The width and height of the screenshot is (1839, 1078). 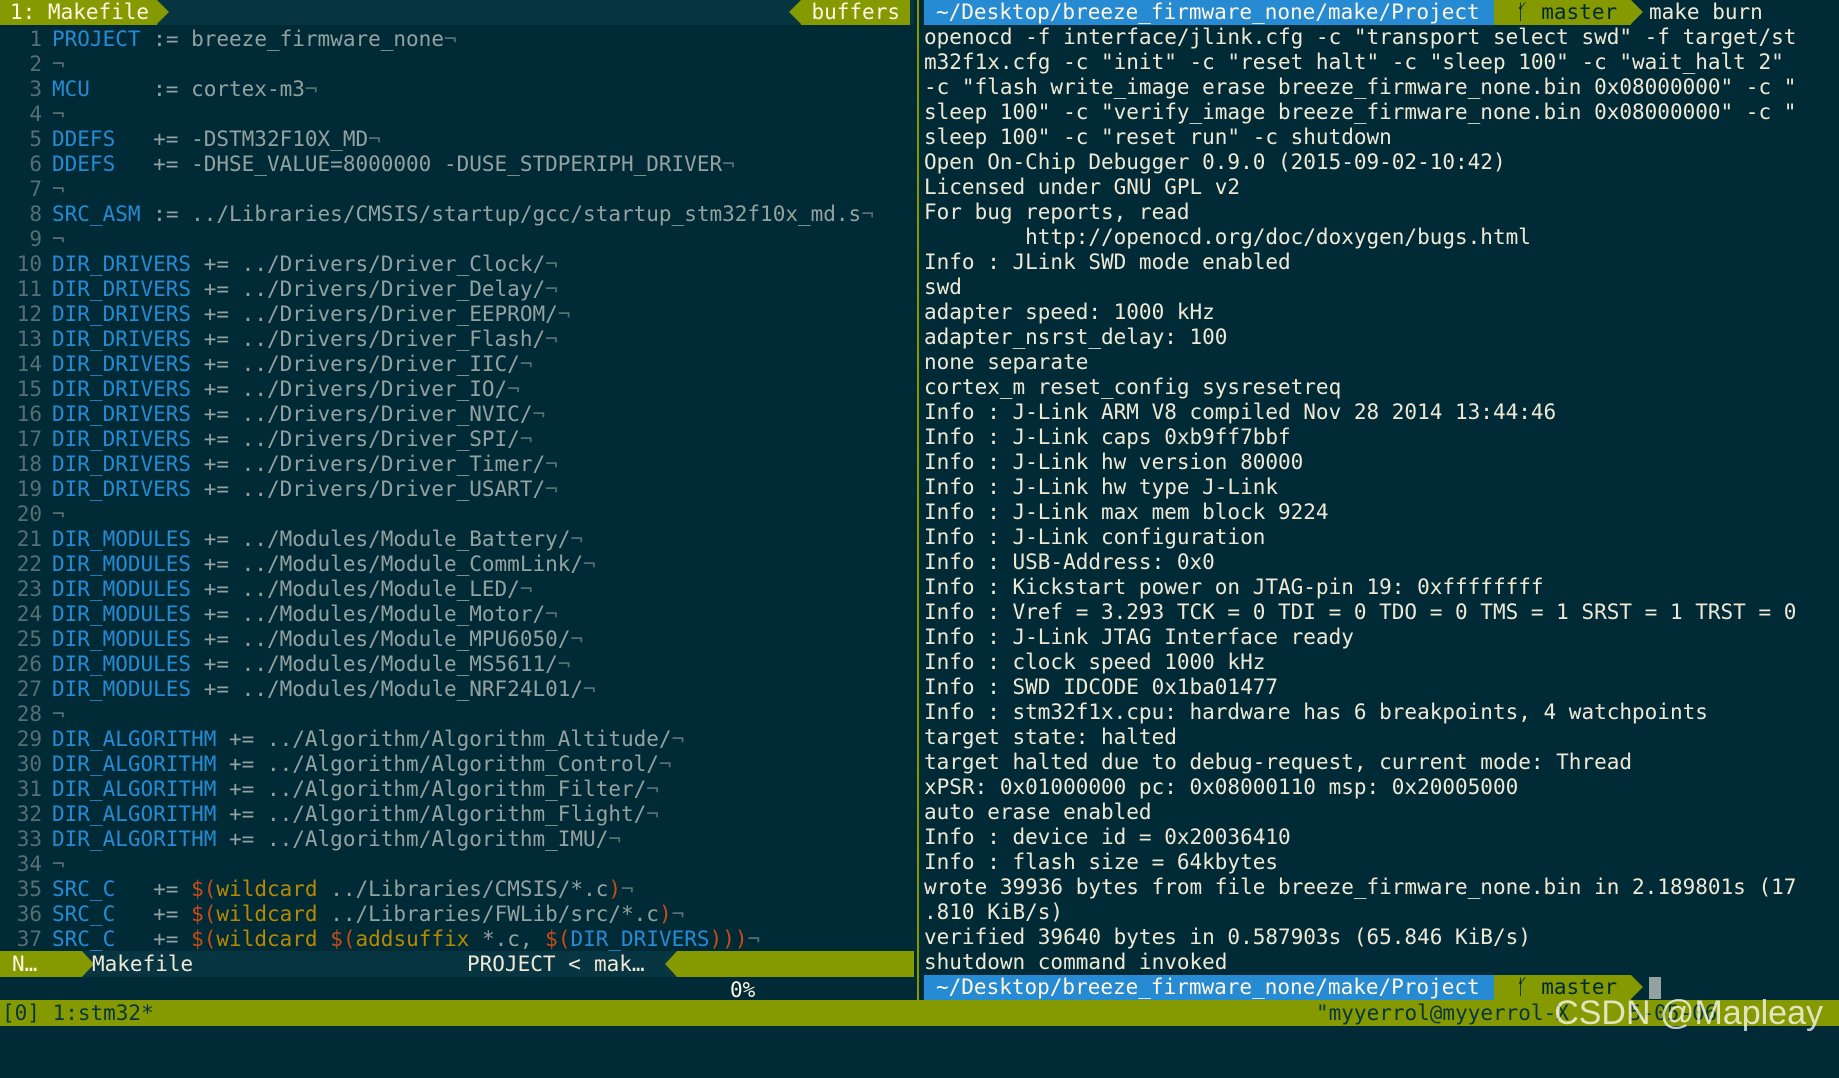 I want to click on makefile-variable: PROJECT, so click(x=96, y=39).